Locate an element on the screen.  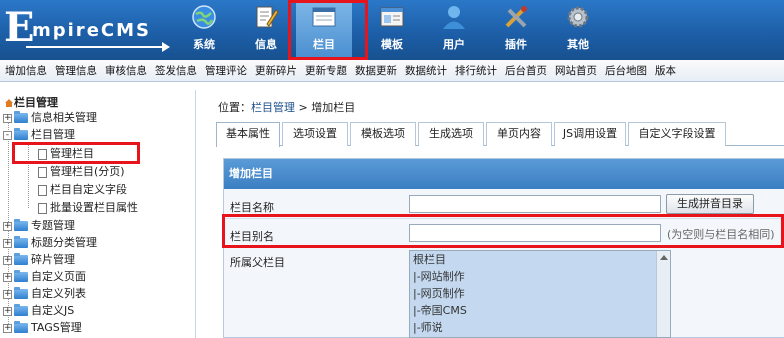
parent-column-label: 所属父栏目 is located at coordinates (257, 262).